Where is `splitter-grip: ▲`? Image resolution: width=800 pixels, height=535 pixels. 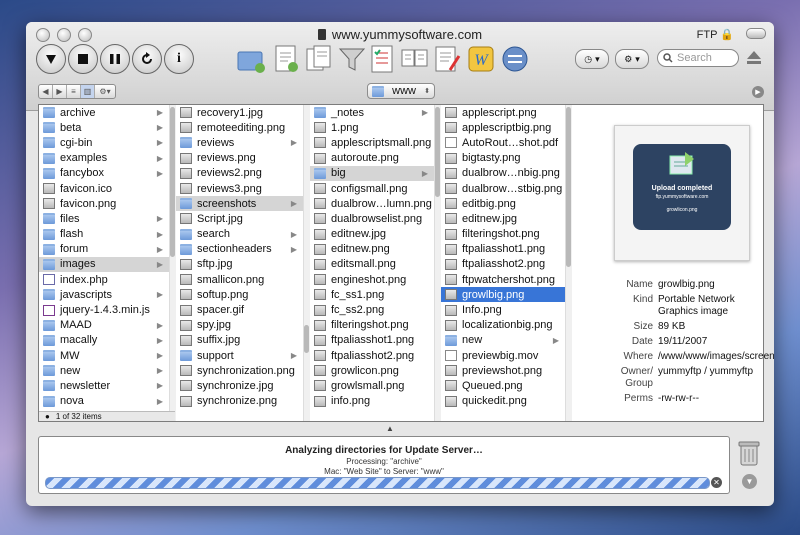 splitter-grip: ▲ is located at coordinates (390, 428).